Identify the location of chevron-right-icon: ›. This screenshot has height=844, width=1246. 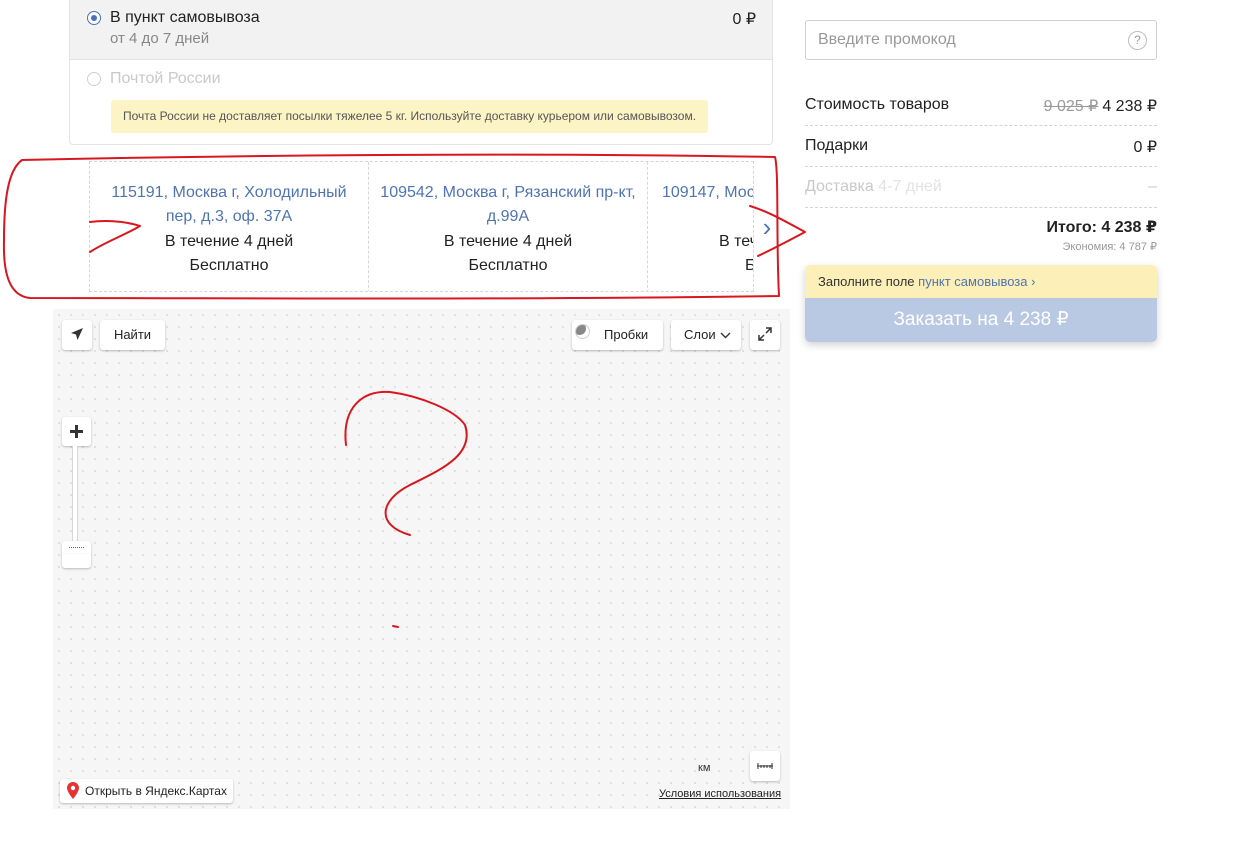
(767, 227).